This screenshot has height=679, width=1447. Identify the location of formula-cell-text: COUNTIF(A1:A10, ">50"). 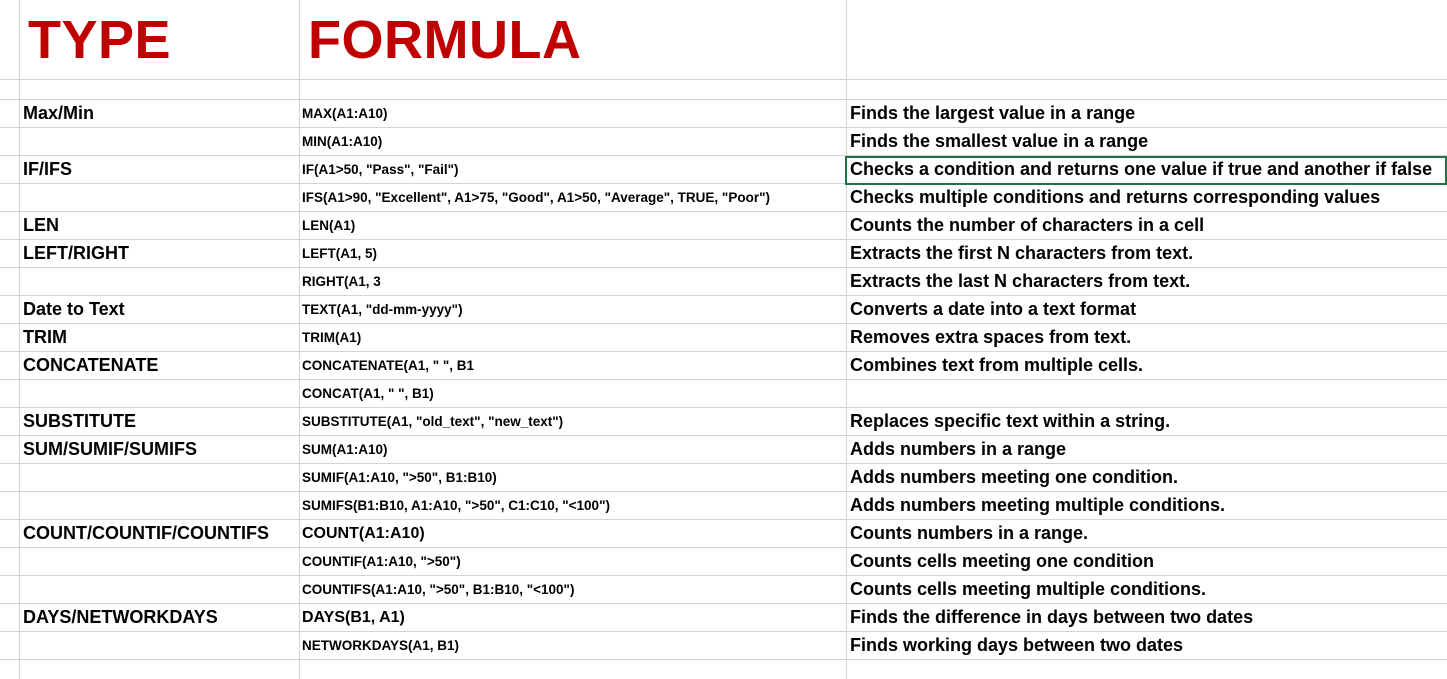
(381, 561).